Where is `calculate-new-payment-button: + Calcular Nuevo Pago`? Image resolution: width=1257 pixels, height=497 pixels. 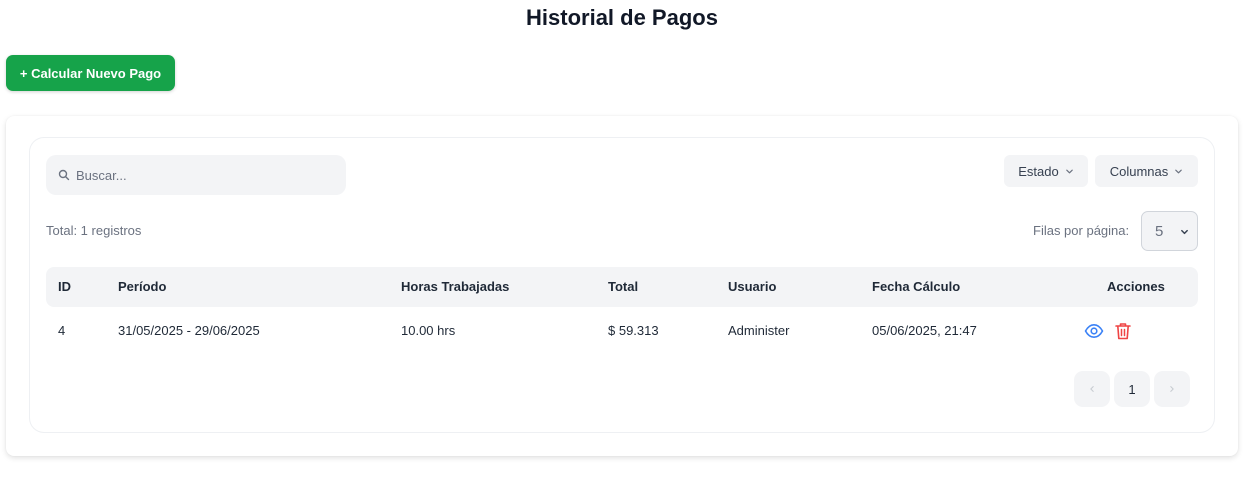
calculate-new-payment-button: + Calcular Nuevo Pago is located at coordinates (90, 73).